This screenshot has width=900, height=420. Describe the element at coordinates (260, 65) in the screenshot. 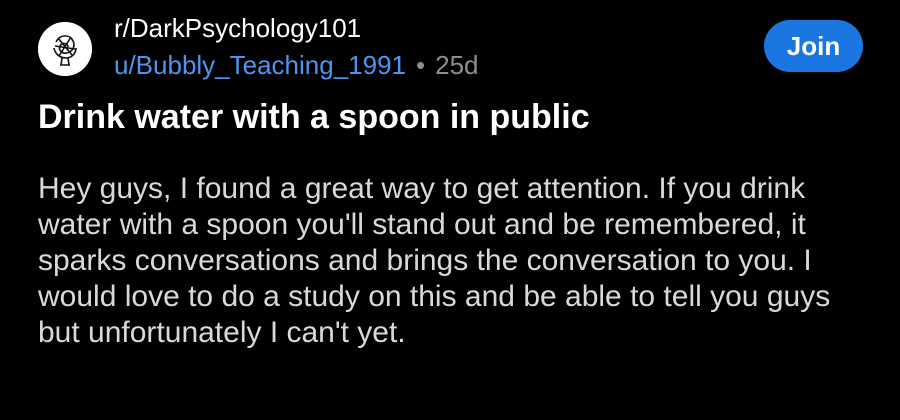

I see `author-username: u/Bubbly_Teaching_1991` at that location.